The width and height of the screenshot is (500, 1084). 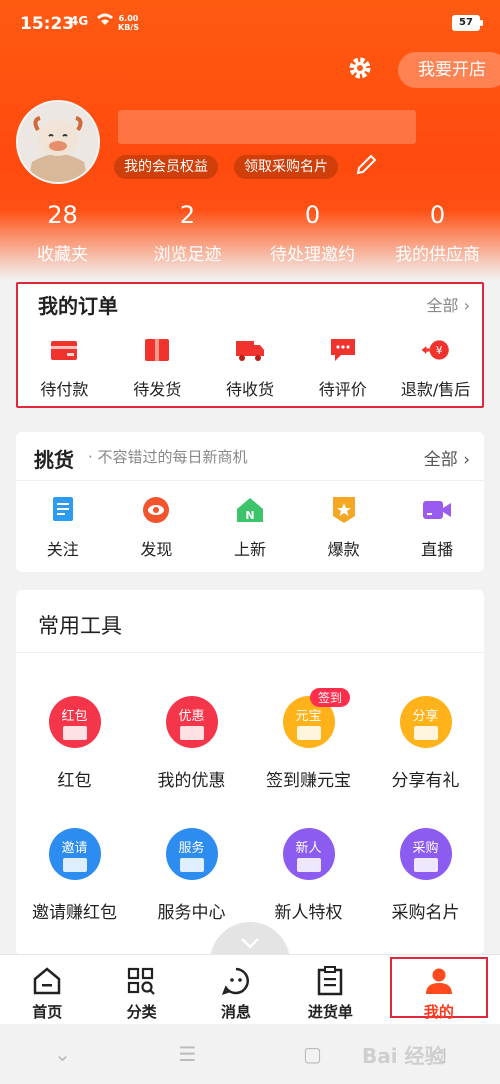 What do you see at coordinates (64, 389) in the screenshot?
I see `order-label: 待付款` at bounding box center [64, 389].